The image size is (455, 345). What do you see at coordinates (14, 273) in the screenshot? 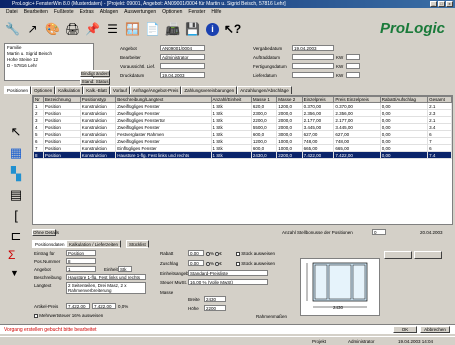
I see `arrow-down-icon: ▼` at bounding box center [14, 273].